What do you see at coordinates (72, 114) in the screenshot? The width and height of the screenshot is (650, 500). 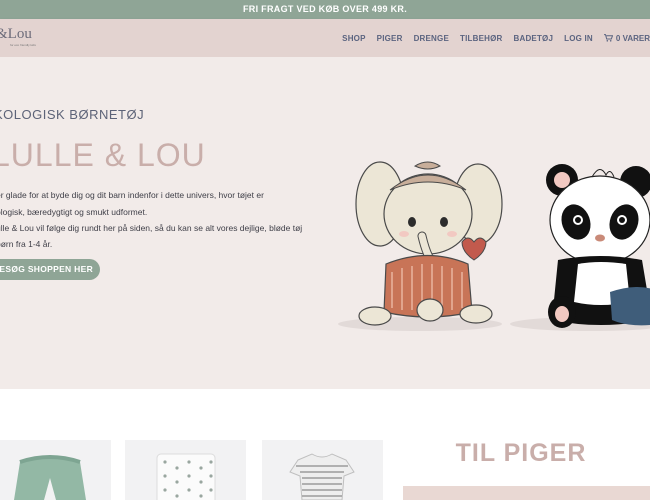 I see `hero-eyebrow: KOLOGISK BØRNETØJ` at bounding box center [72, 114].